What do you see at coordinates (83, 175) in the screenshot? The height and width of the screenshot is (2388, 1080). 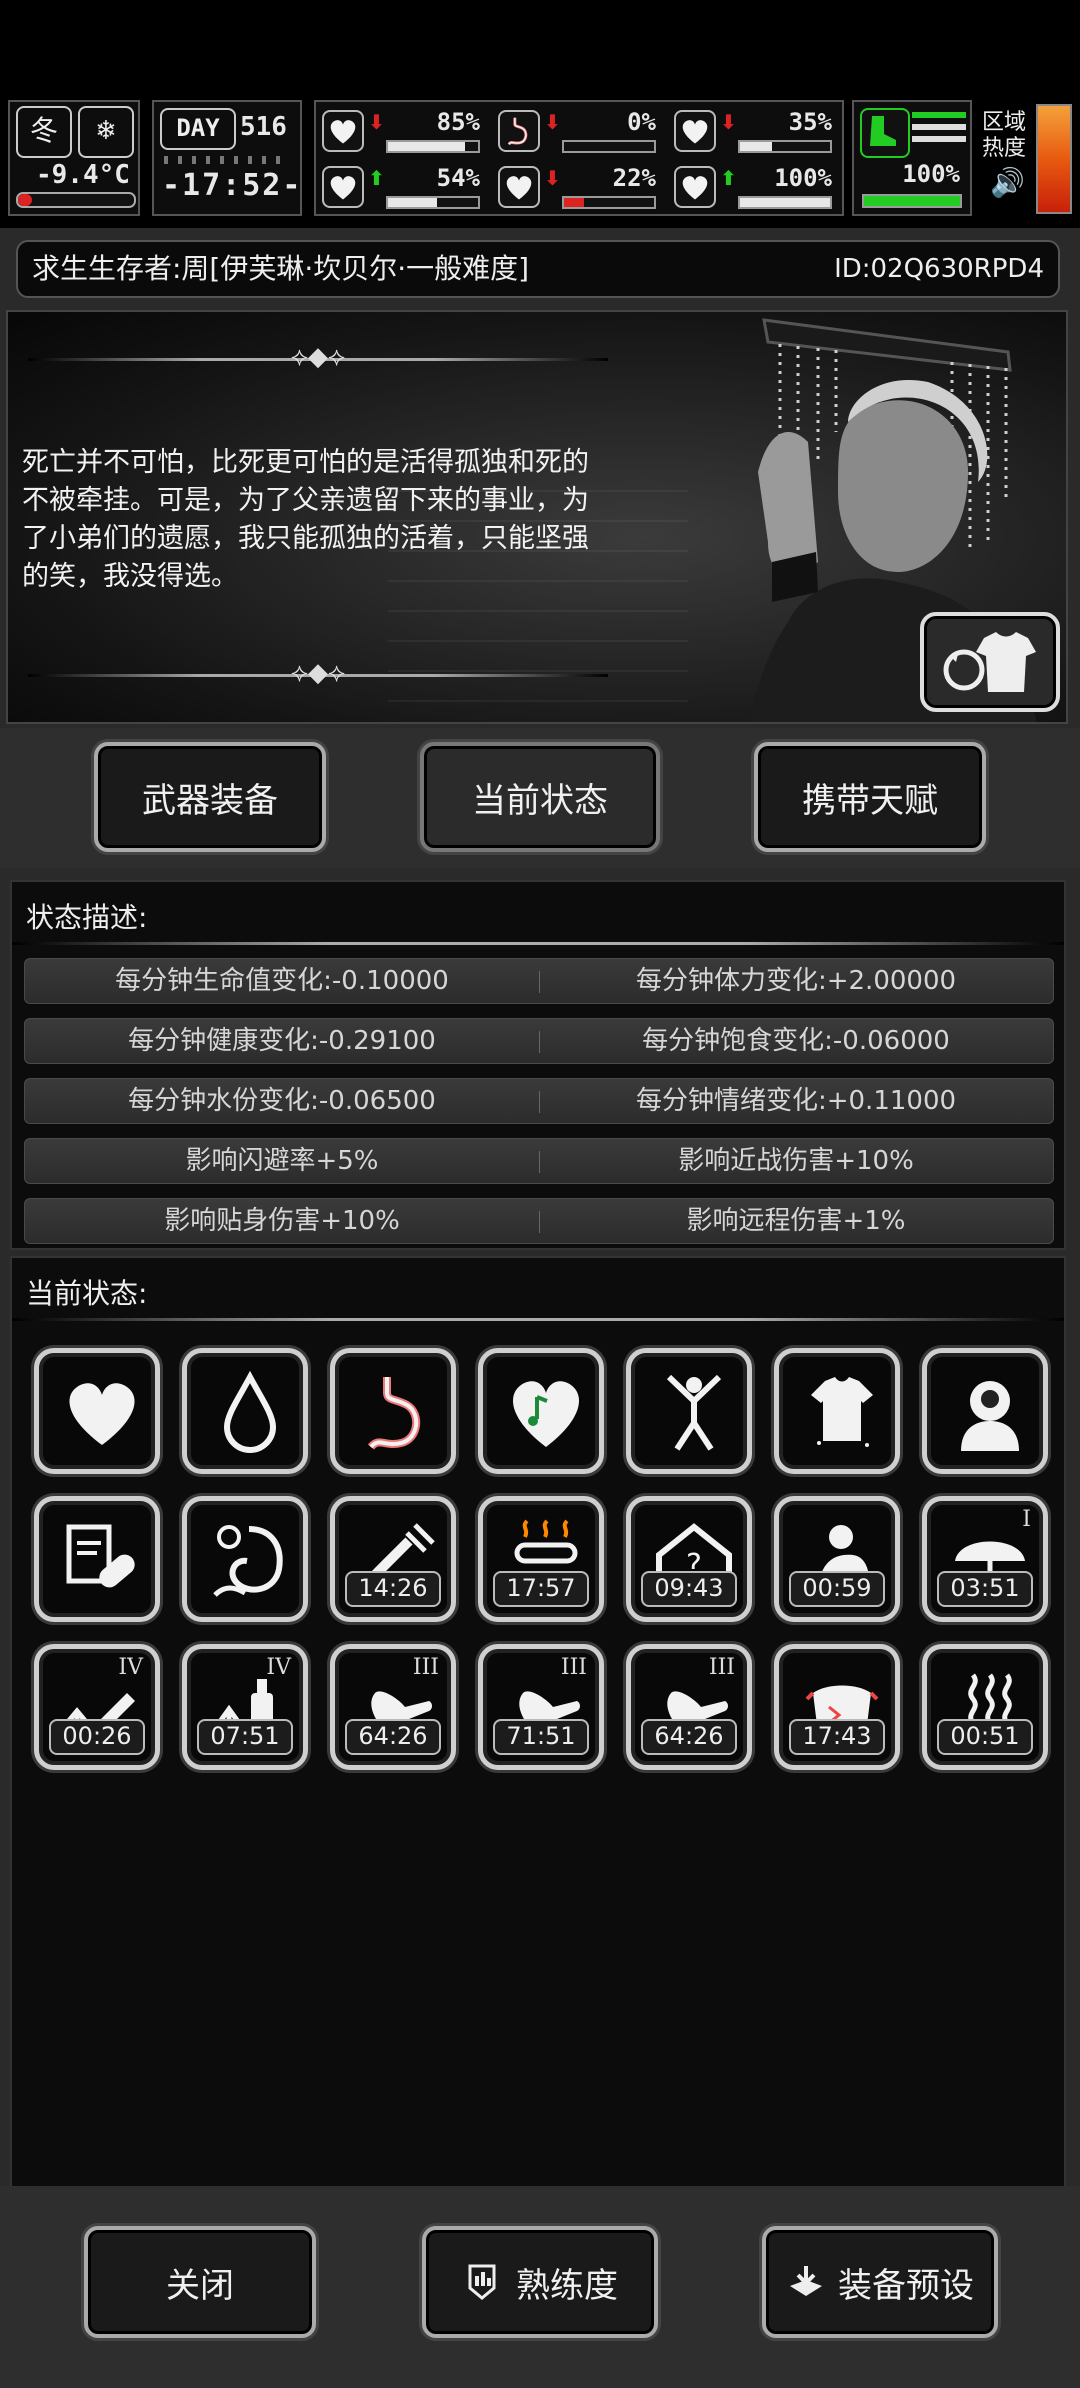 I see `temperature: -9.4°C` at bounding box center [83, 175].